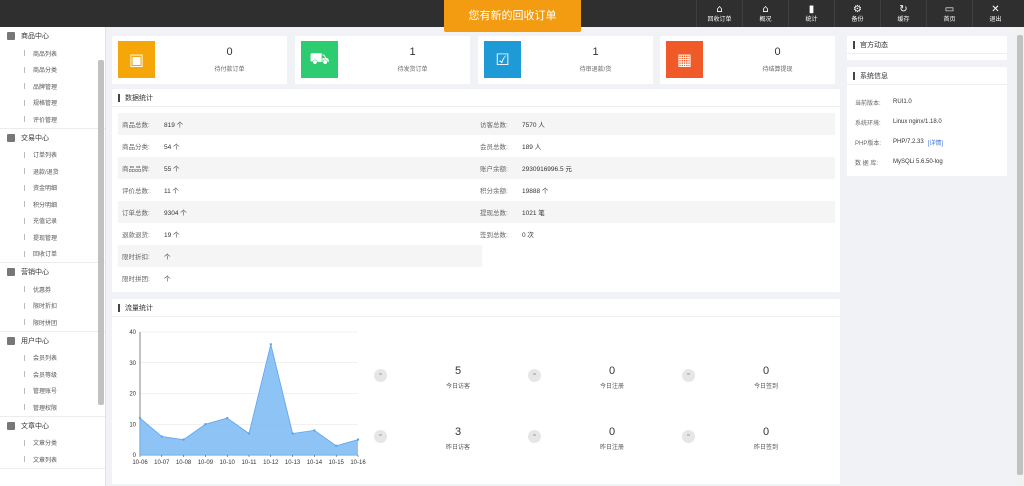  What do you see at coordinates (151, 191) in the screenshot?
I see `data-cell: 评价总数: 11 个` at bounding box center [151, 191].